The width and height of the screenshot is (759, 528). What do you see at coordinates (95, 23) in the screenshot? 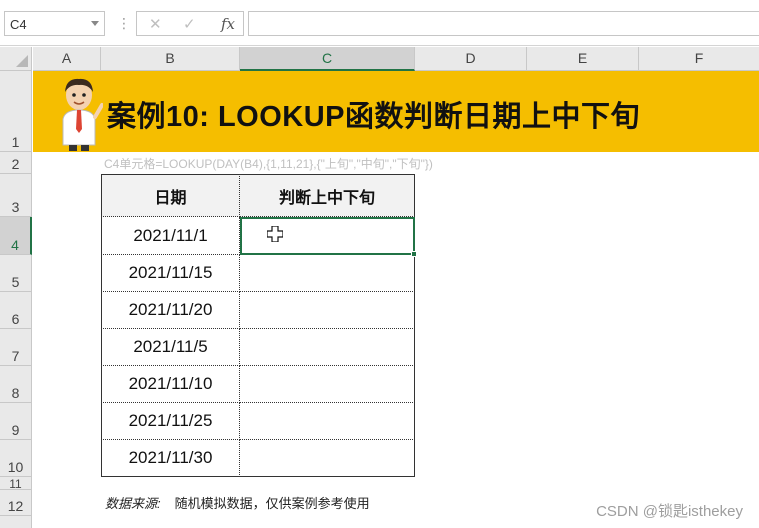
I see `chevron-down-icon` at bounding box center [95, 23].